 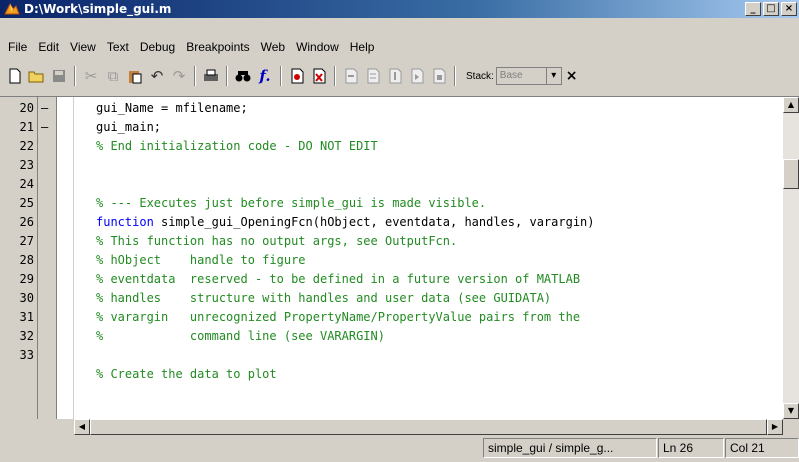 What do you see at coordinates (439, 76) in the screenshot?
I see `exit-debug-icon` at bounding box center [439, 76].